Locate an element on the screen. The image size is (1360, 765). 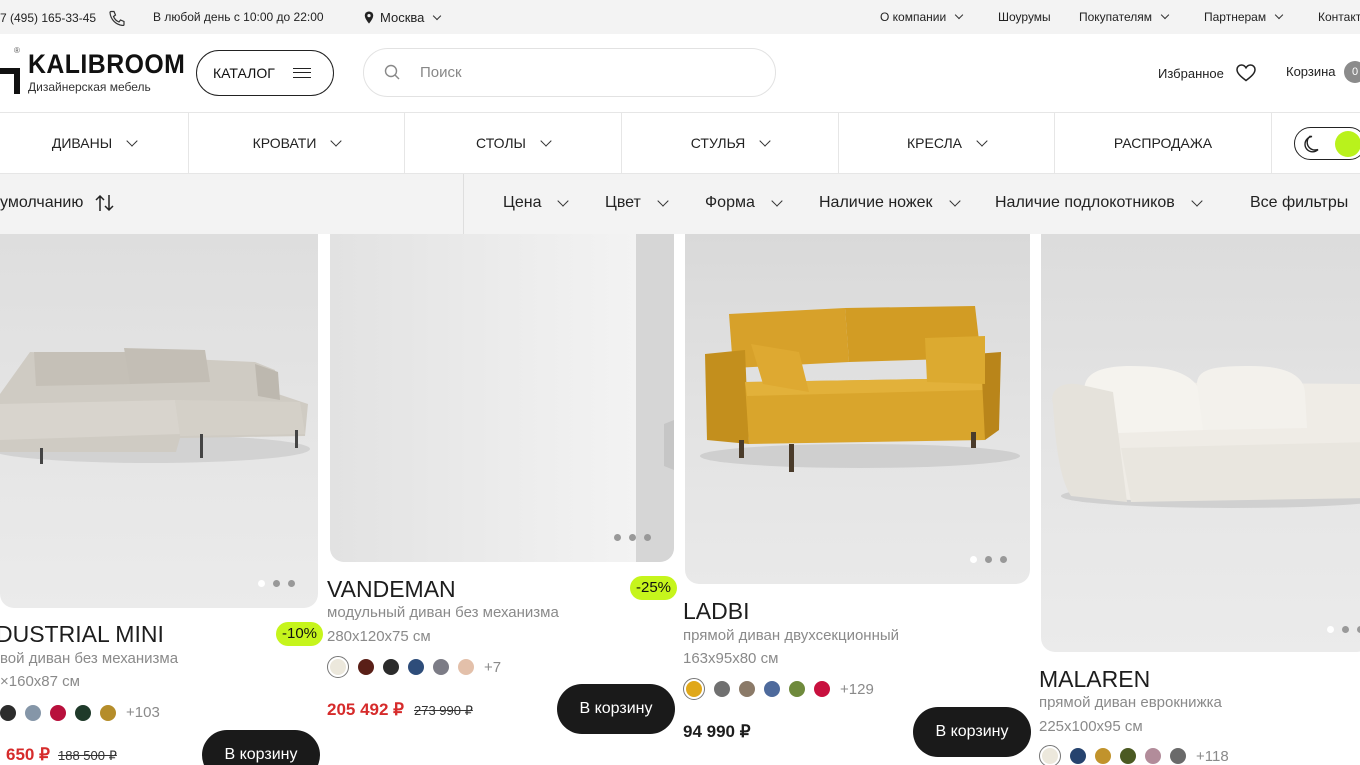
corner-sofa-image is located at coordinates (155, 406).